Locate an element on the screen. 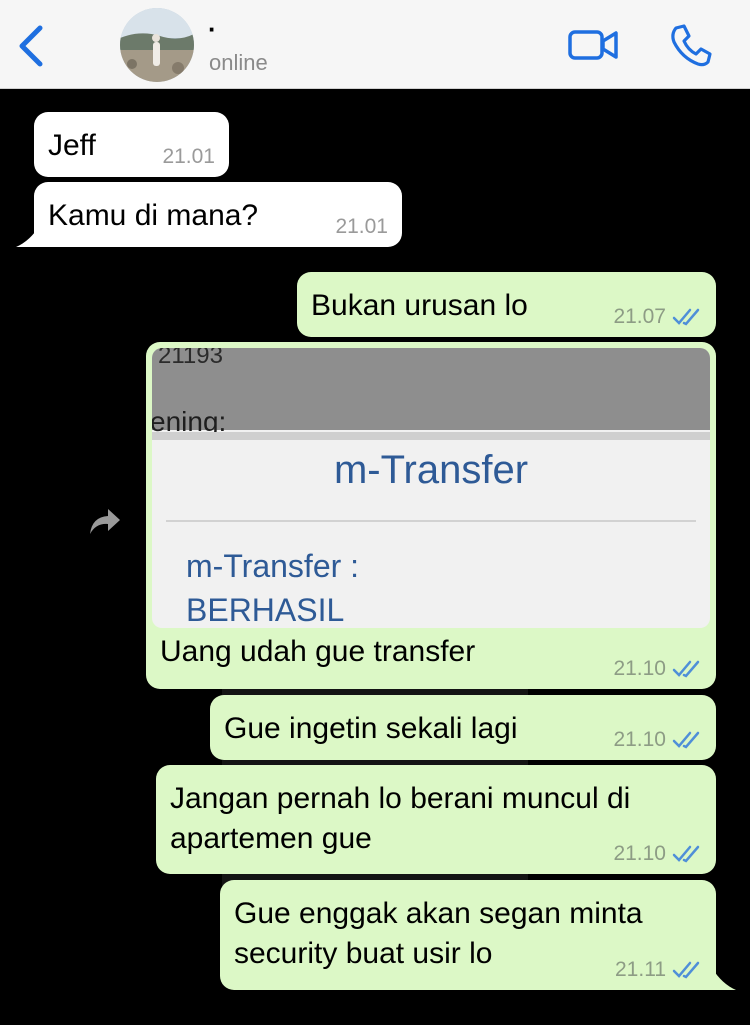 The image size is (750, 1025). message-meta: 21.11 is located at coordinates (658, 970).